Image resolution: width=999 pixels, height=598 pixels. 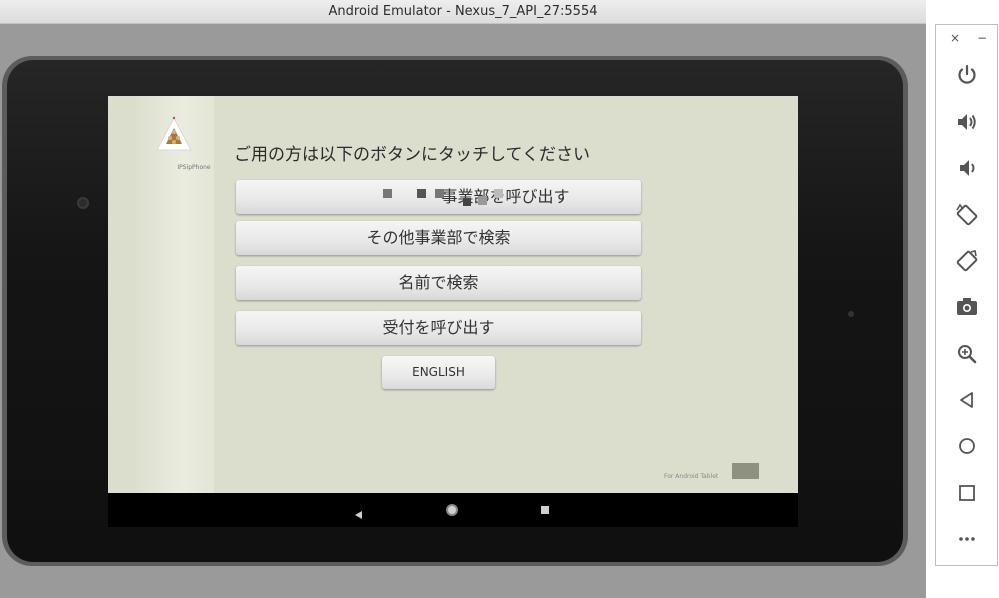 What do you see at coordinates (967, 168) in the screenshot?
I see `volume-down-icon` at bounding box center [967, 168].